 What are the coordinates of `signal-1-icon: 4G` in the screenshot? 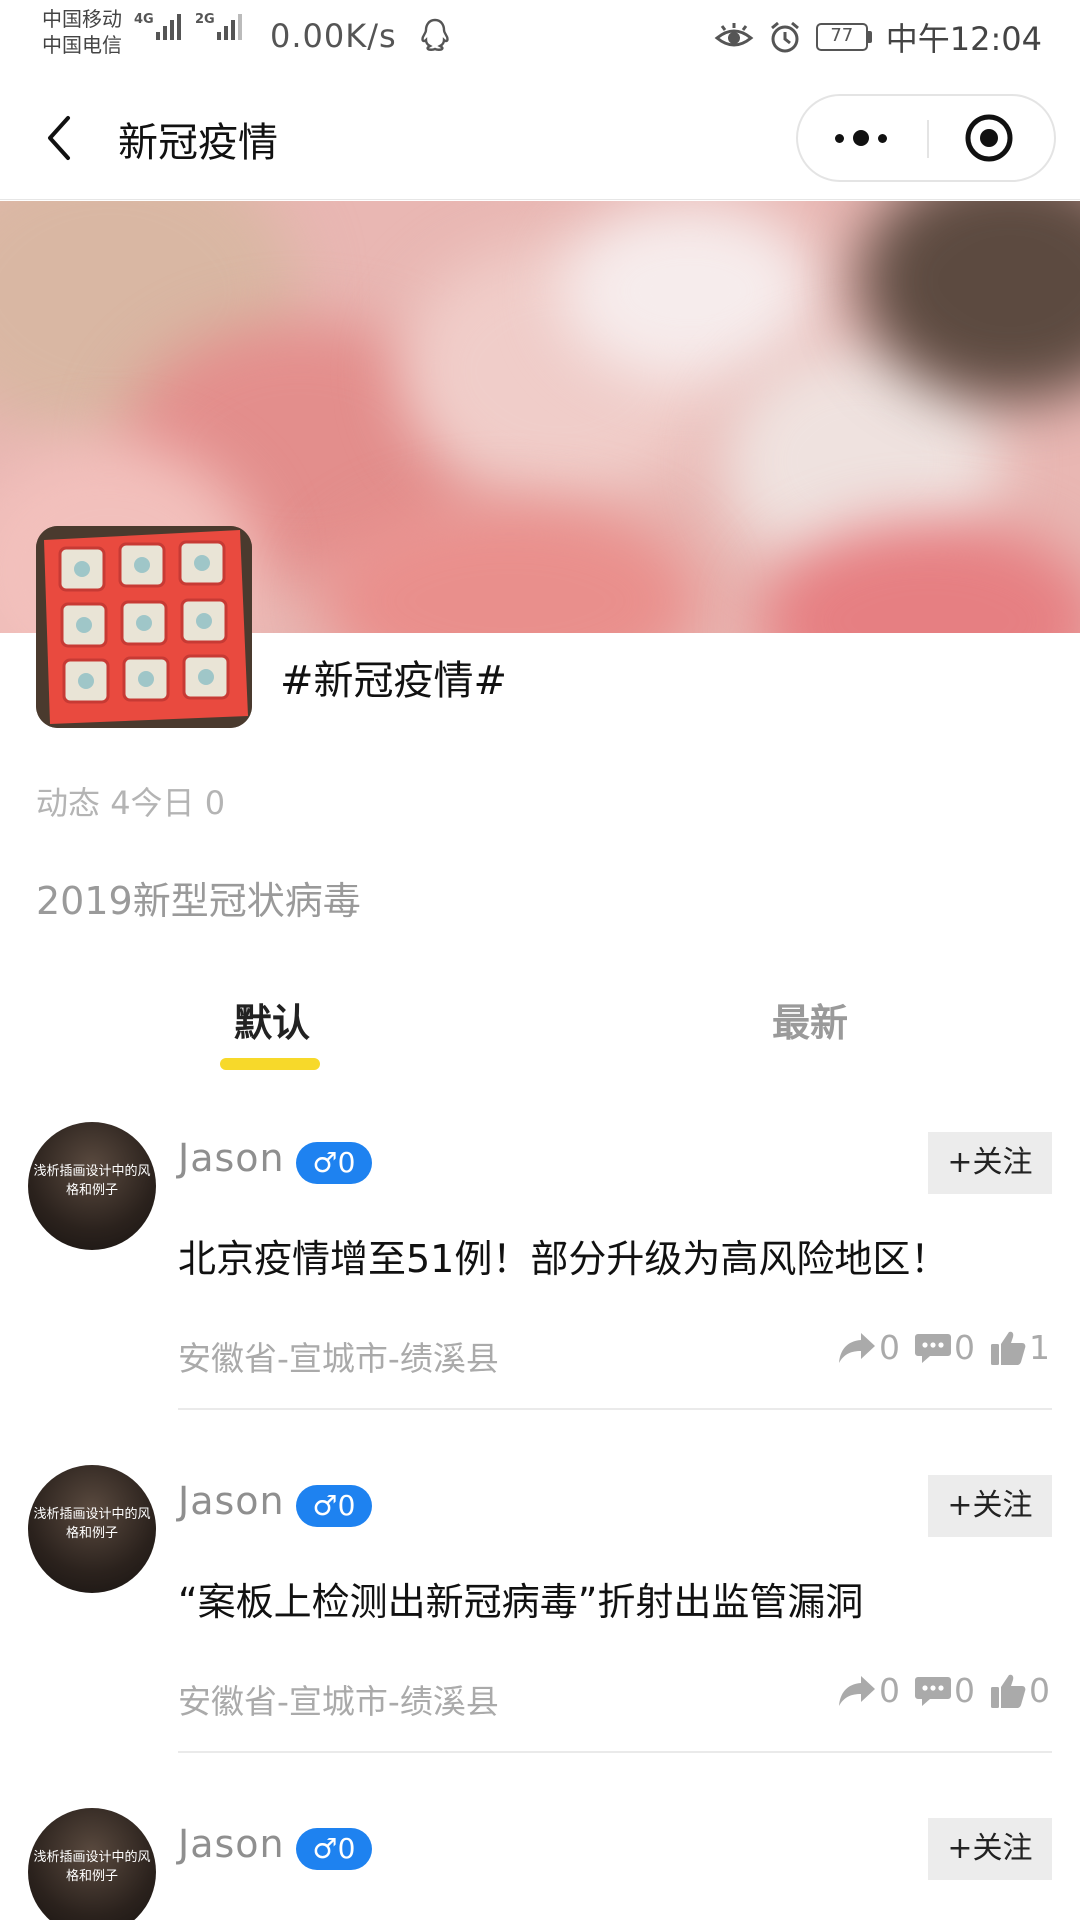 It's located at (157, 26).